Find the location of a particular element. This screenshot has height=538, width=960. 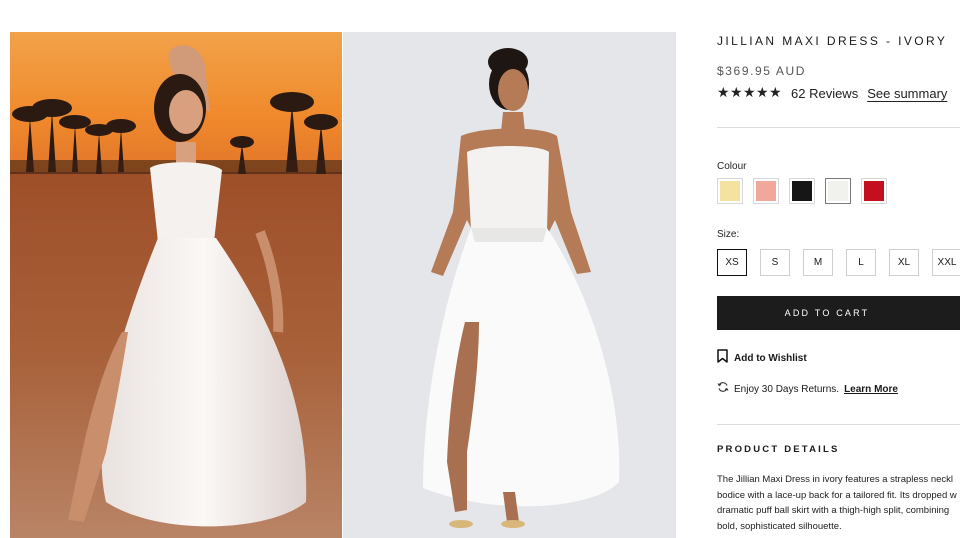

product-price: $369.95 AUD is located at coordinates (761, 71).